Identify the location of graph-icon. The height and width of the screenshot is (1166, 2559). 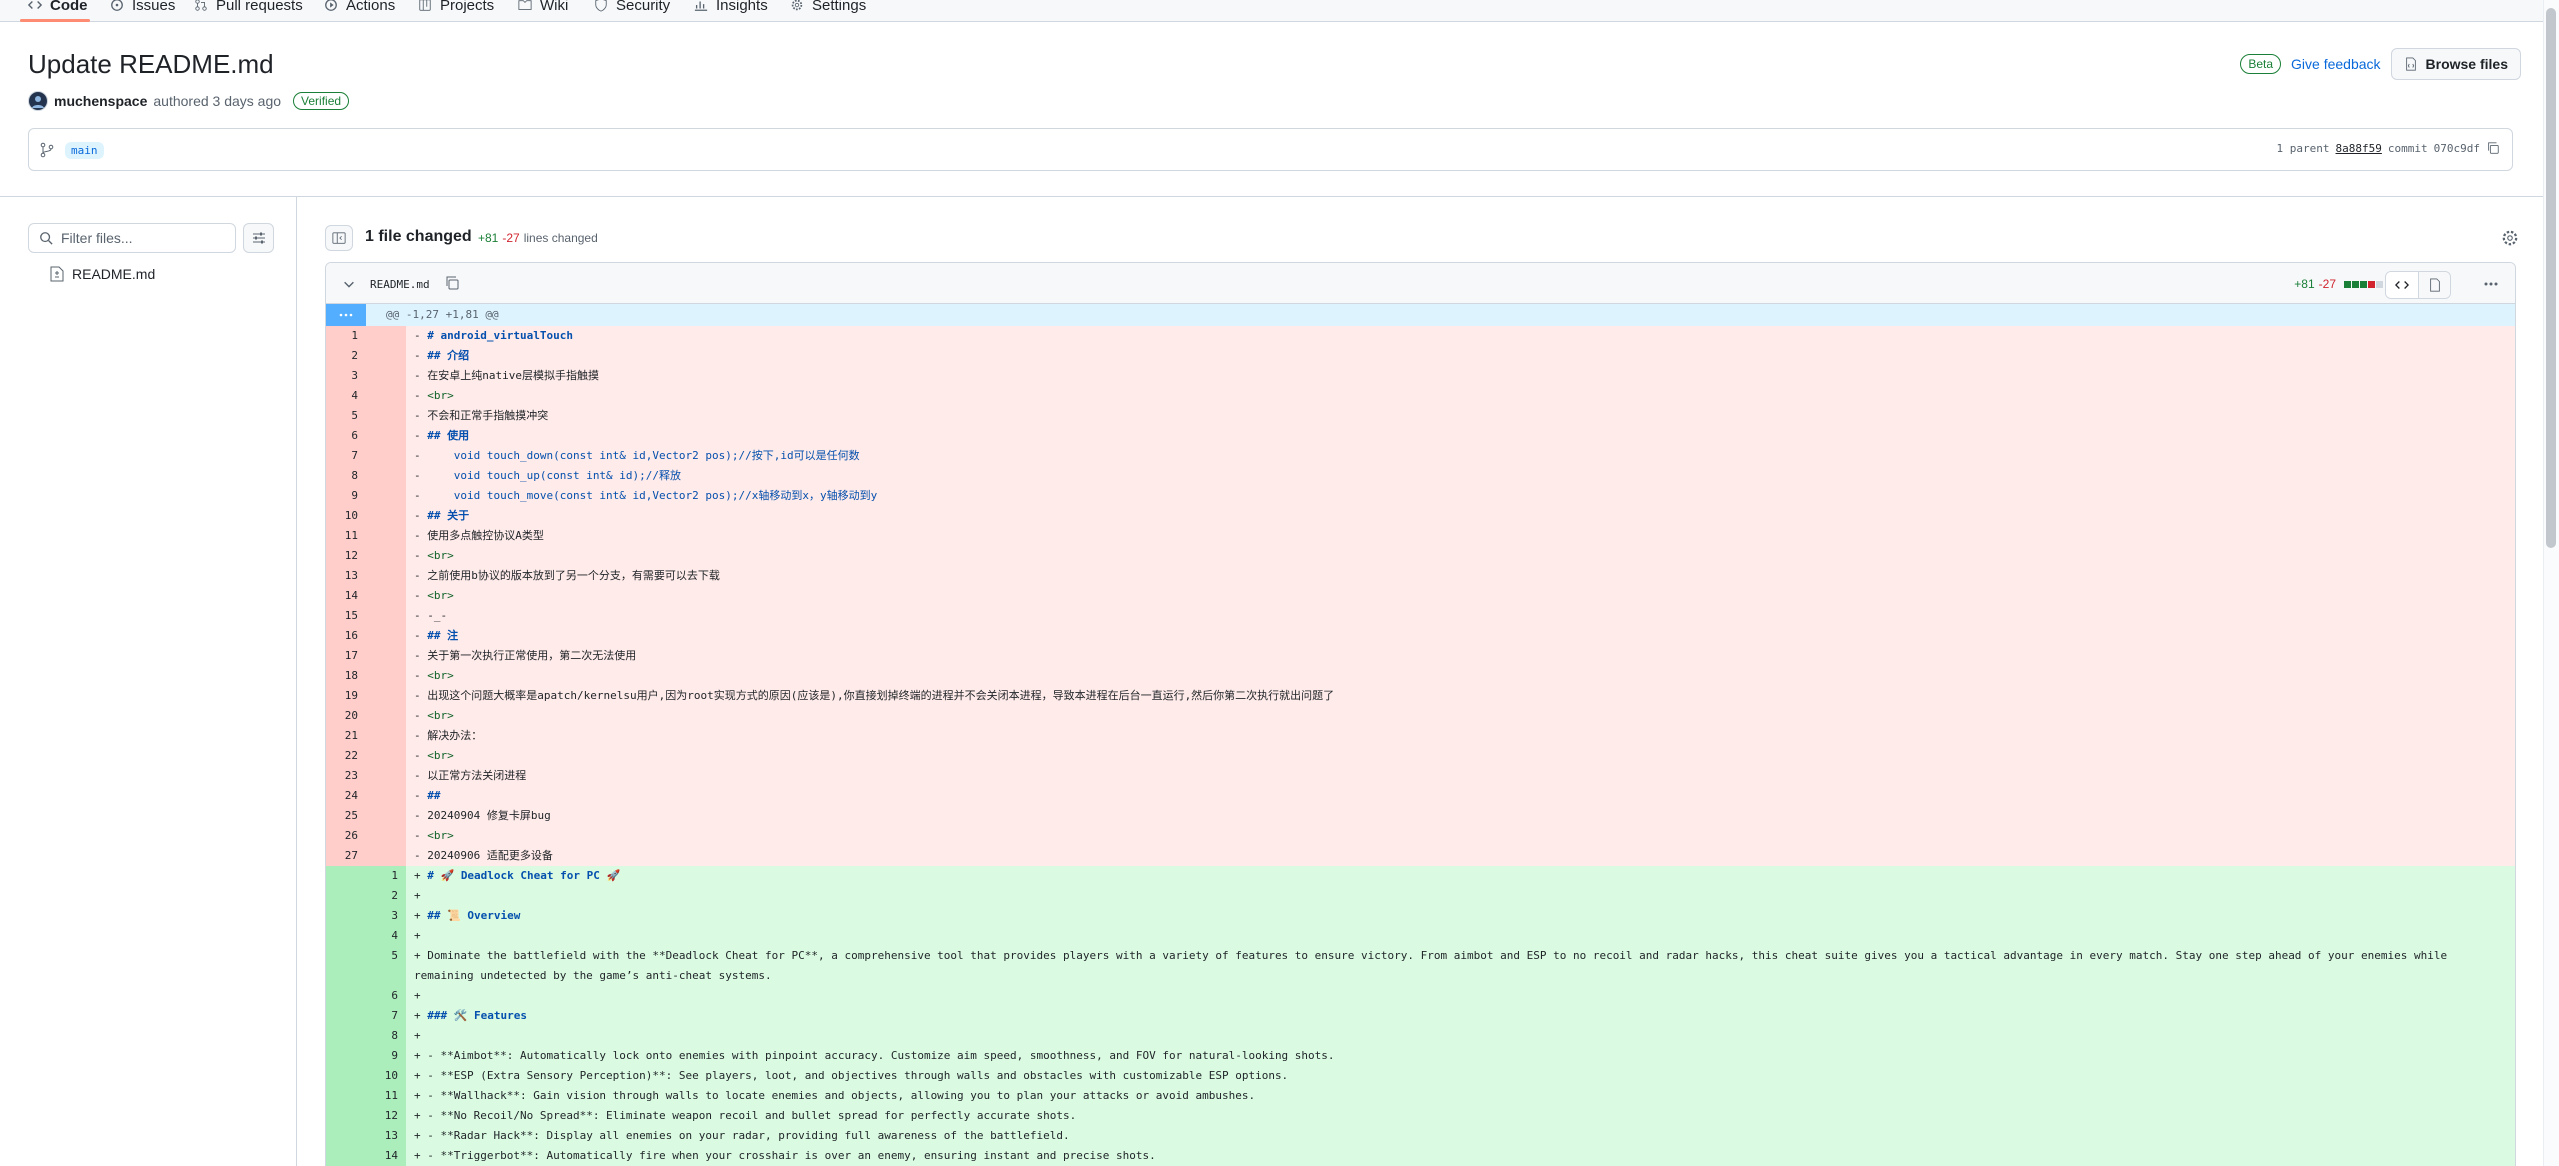
(701, 6).